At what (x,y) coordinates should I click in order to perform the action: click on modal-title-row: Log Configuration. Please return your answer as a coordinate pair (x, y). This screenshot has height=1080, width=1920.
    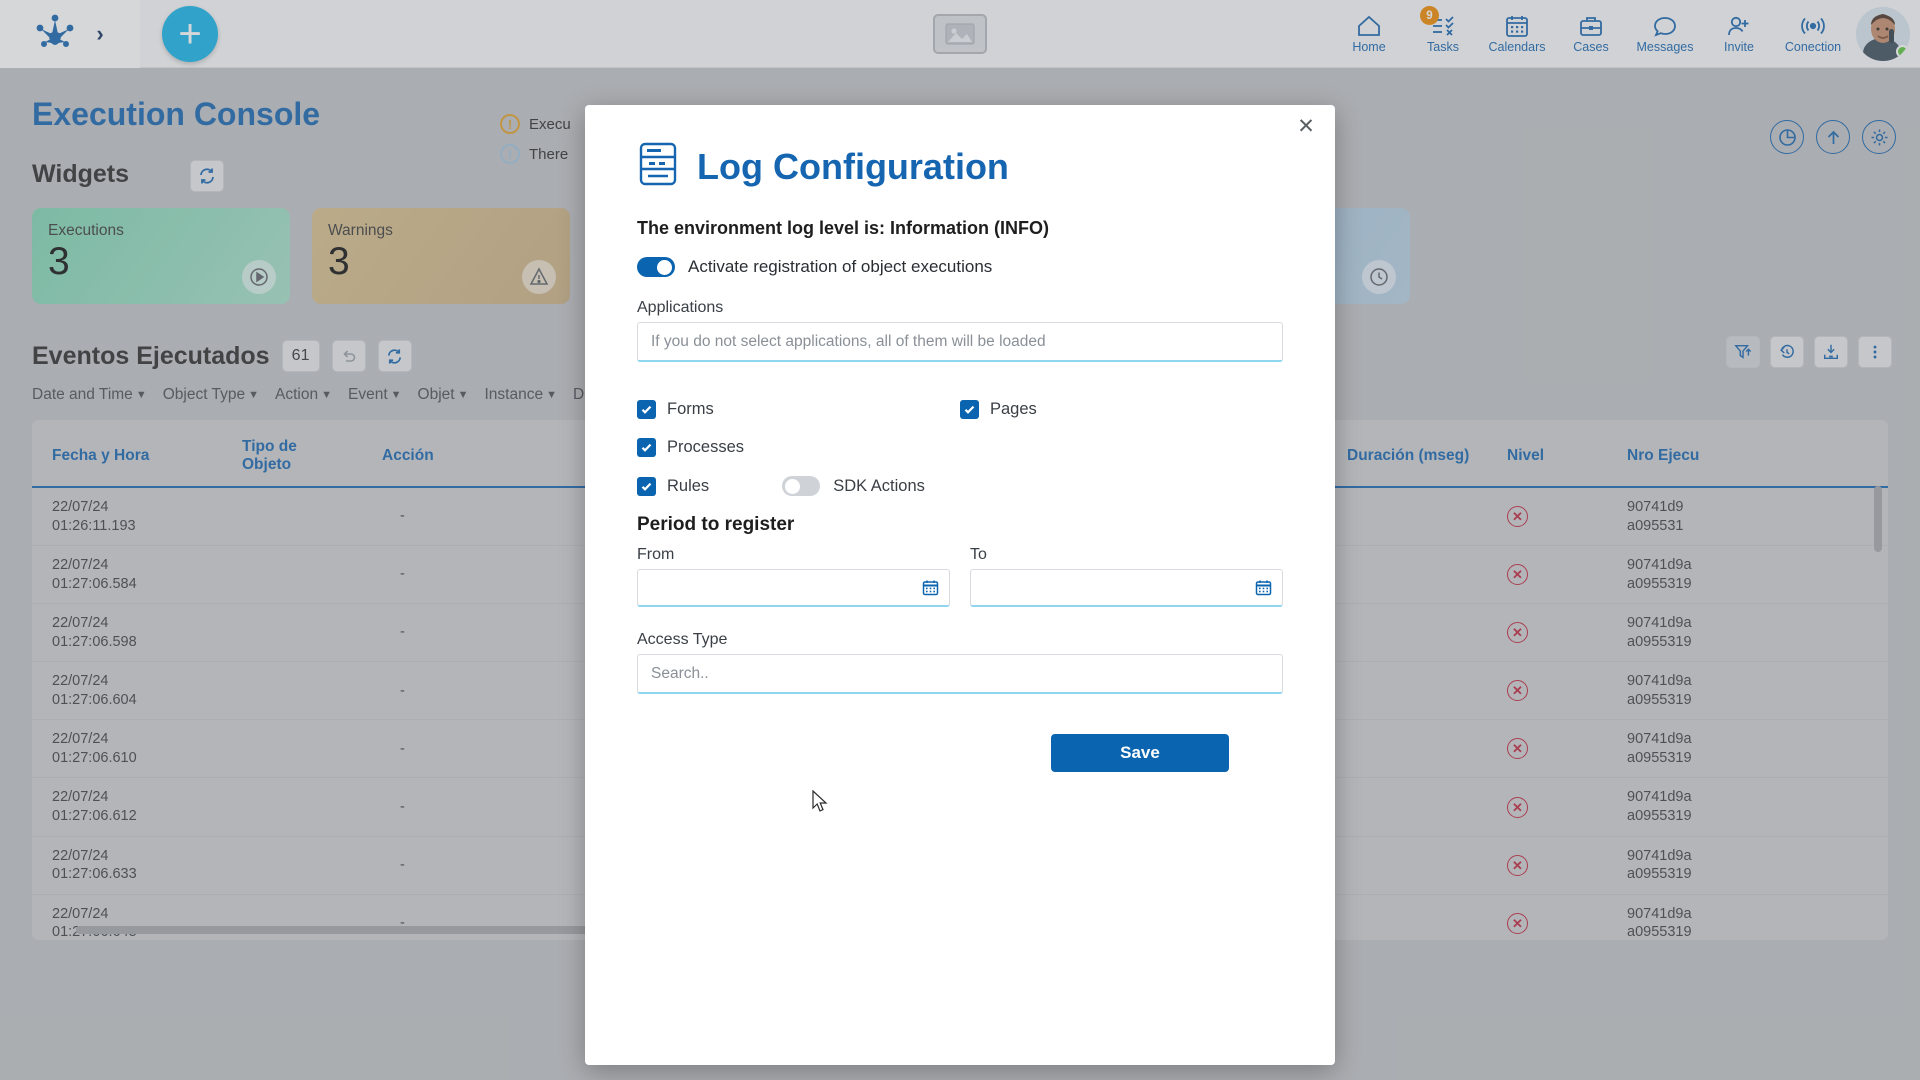
    Looking at the image, I should click on (960, 166).